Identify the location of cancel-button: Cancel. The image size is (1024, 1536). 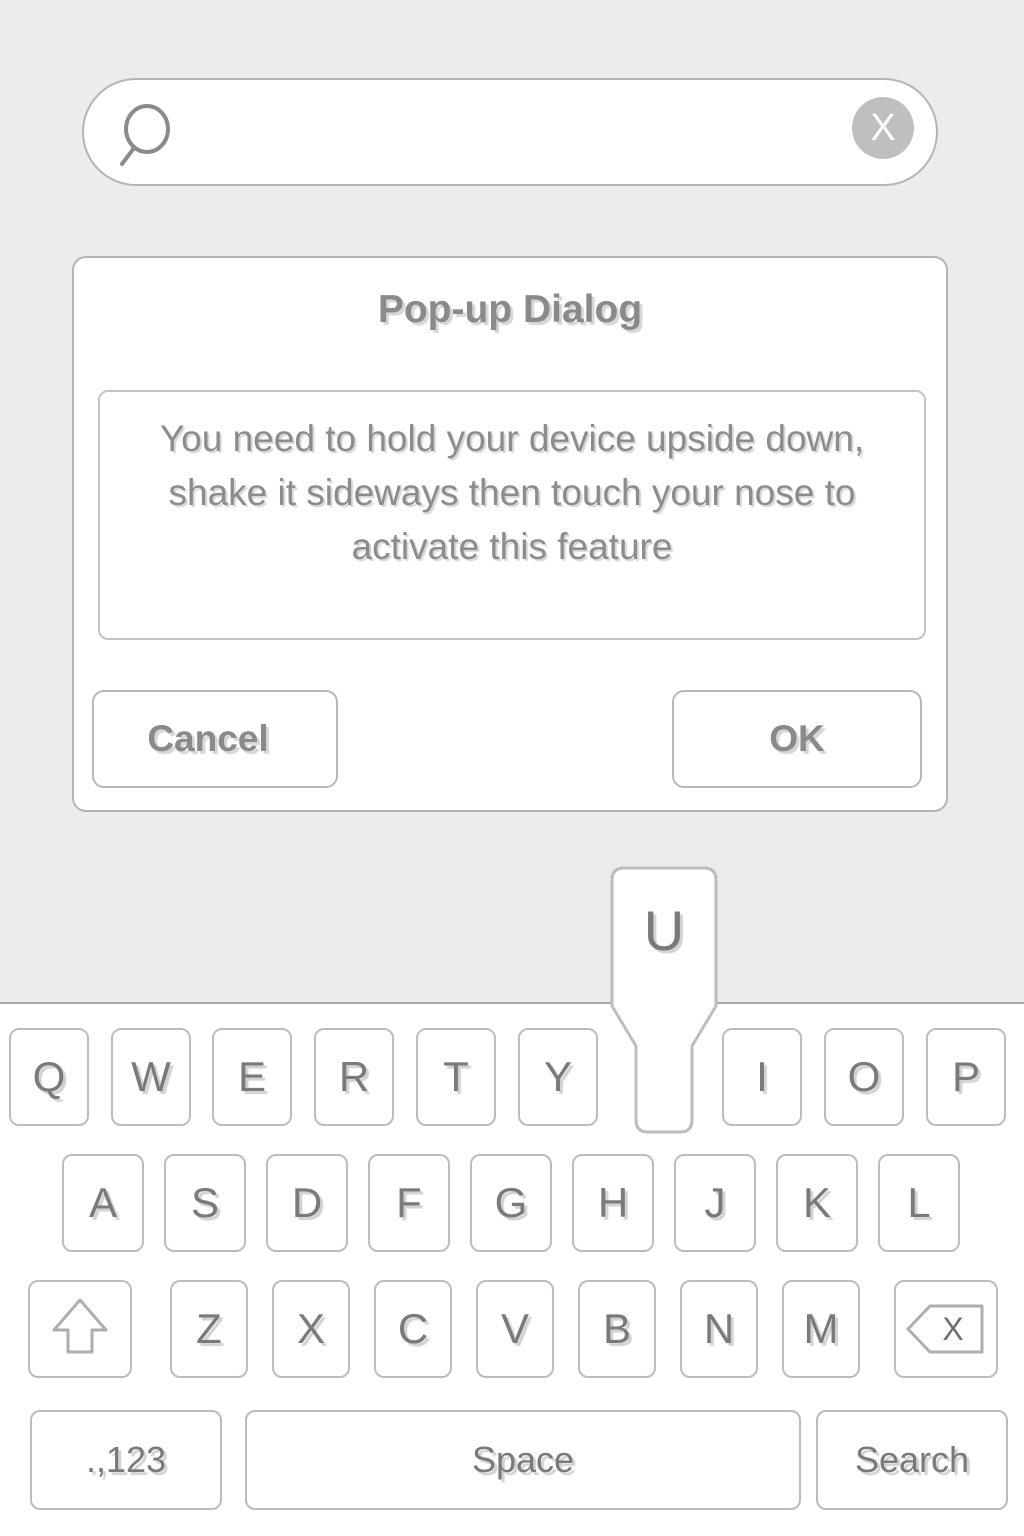
(215, 739).